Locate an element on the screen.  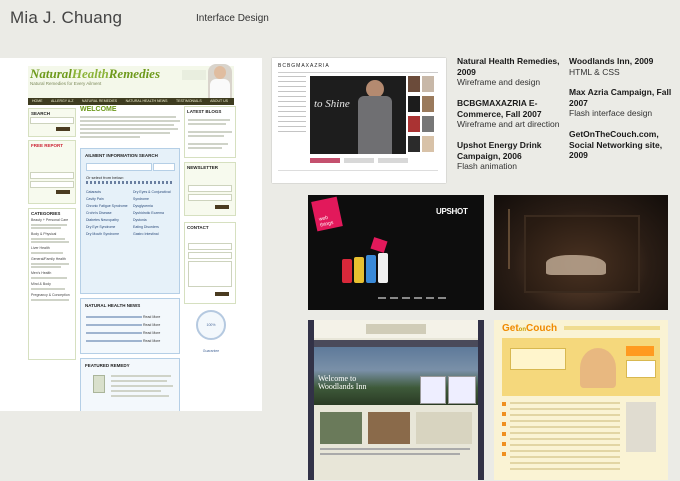
getcouch-logo: GetonCouch is located at coordinates (530, 328).